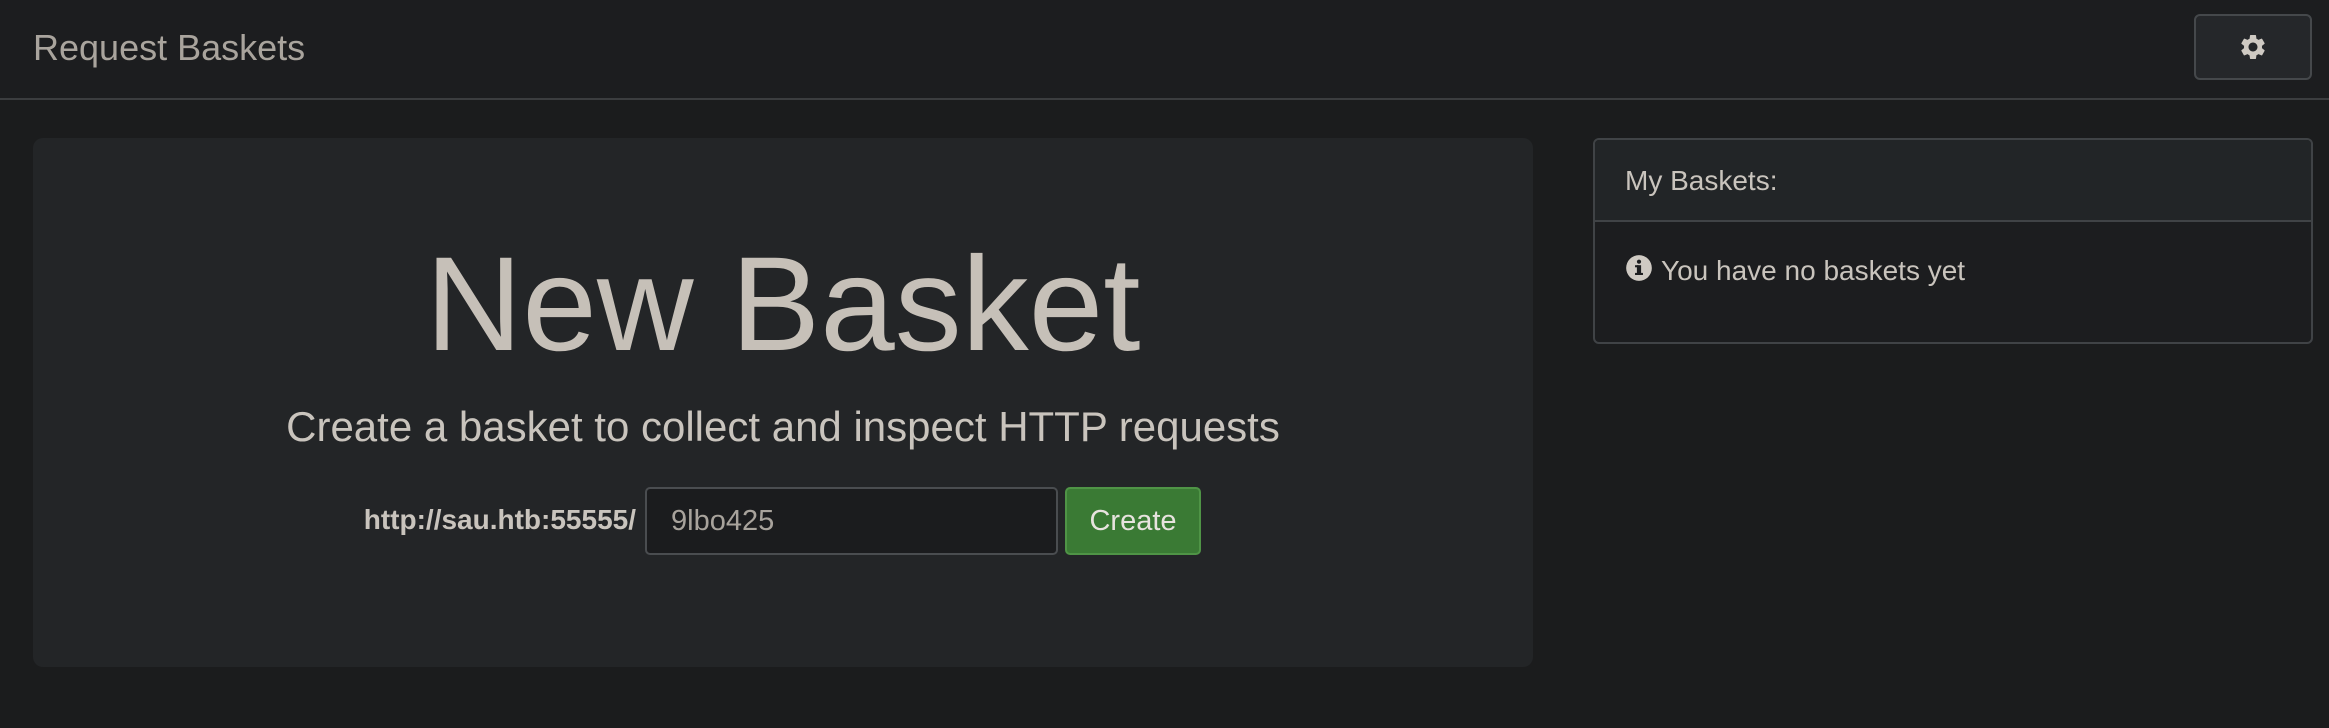 The image size is (2329, 728). I want to click on empty-baskets-message: You have no baskets yet, so click(1813, 270).